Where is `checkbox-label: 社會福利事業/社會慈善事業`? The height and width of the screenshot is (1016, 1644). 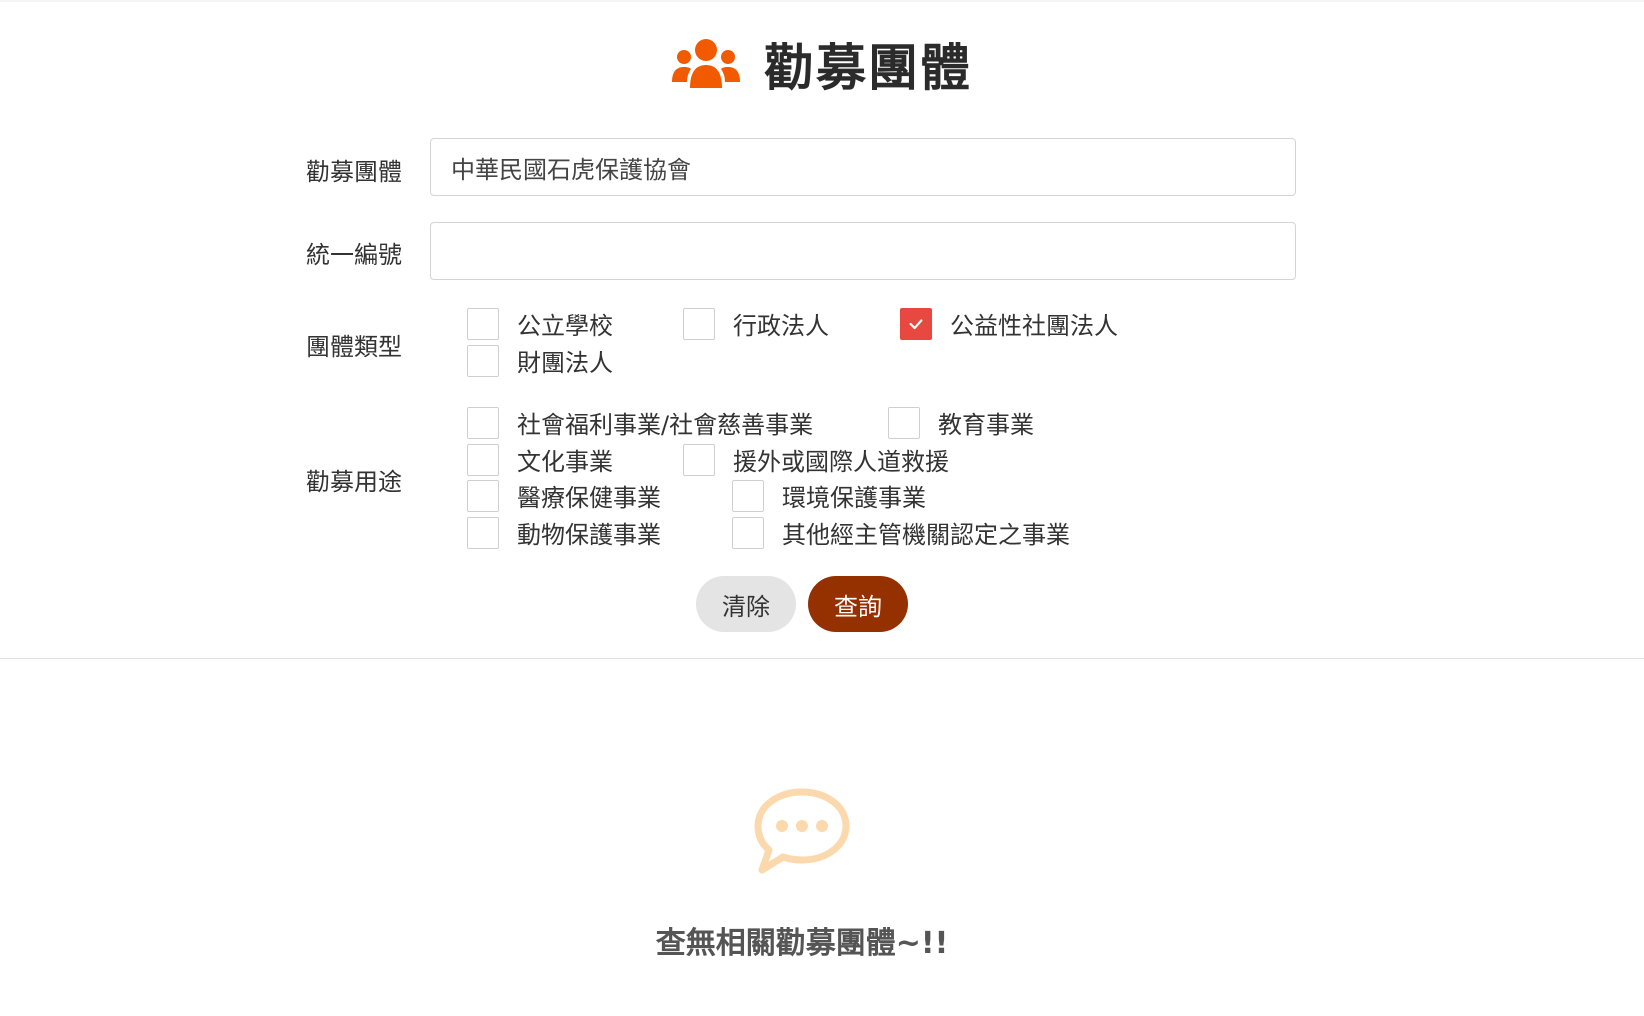 checkbox-label: 社會福利事業/社會慈善事業 is located at coordinates (665, 425).